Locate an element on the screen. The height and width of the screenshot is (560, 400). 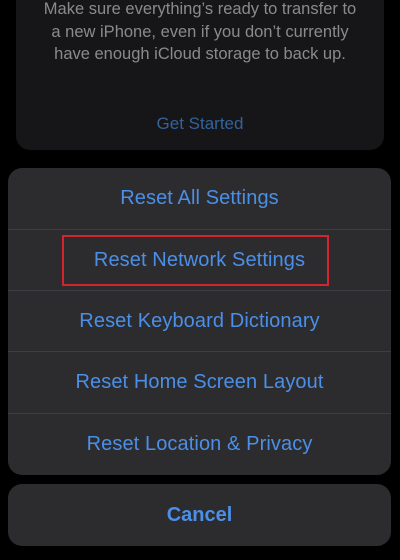
reset-keyboard-dictionary-button: Reset Keyboard Dictionary is located at coordinates (199, 321).